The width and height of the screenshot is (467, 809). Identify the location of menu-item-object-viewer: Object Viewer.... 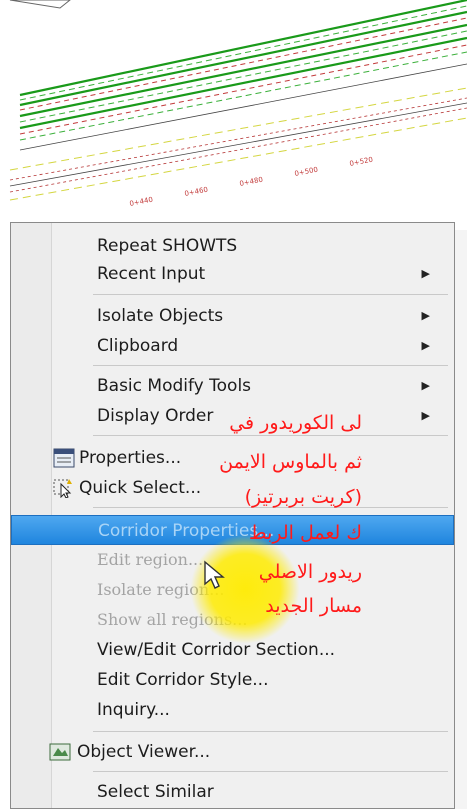
(232, 752).